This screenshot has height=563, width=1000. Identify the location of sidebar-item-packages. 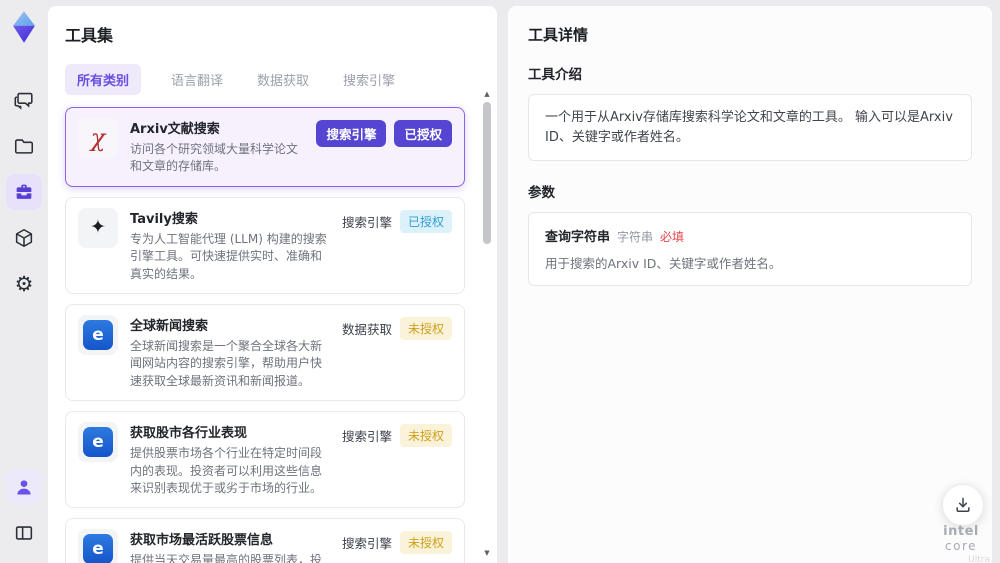
(24, 238).